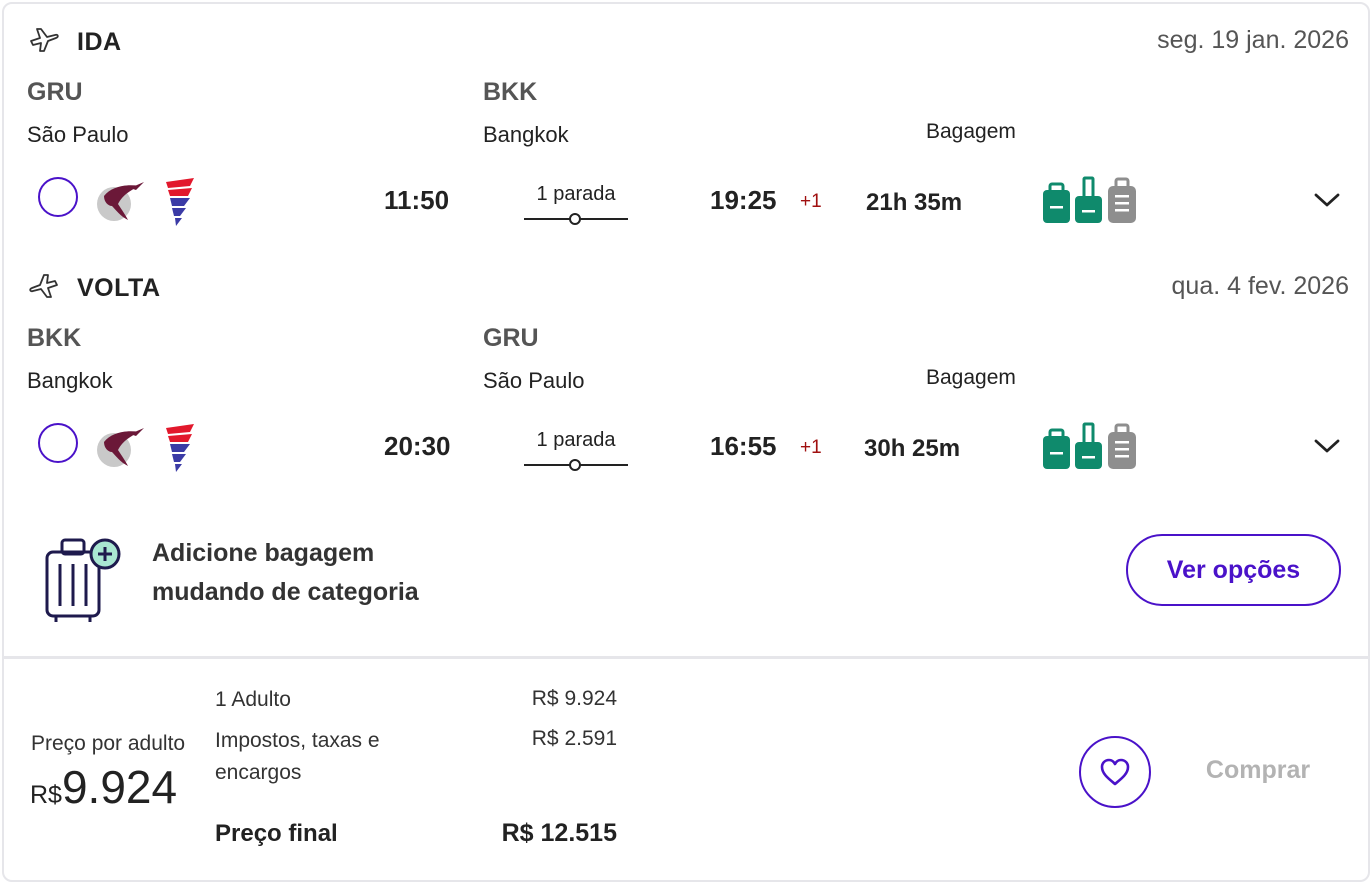  I want to click on heart-icon, so click(1115, 772).